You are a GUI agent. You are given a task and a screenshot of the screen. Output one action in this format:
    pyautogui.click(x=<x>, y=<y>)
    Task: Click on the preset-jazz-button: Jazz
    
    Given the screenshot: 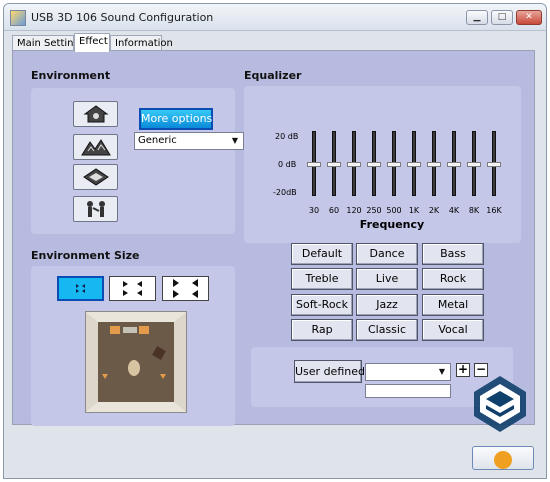 What is the action you would take?
    pyautogui.click(x=387, y=305)
    